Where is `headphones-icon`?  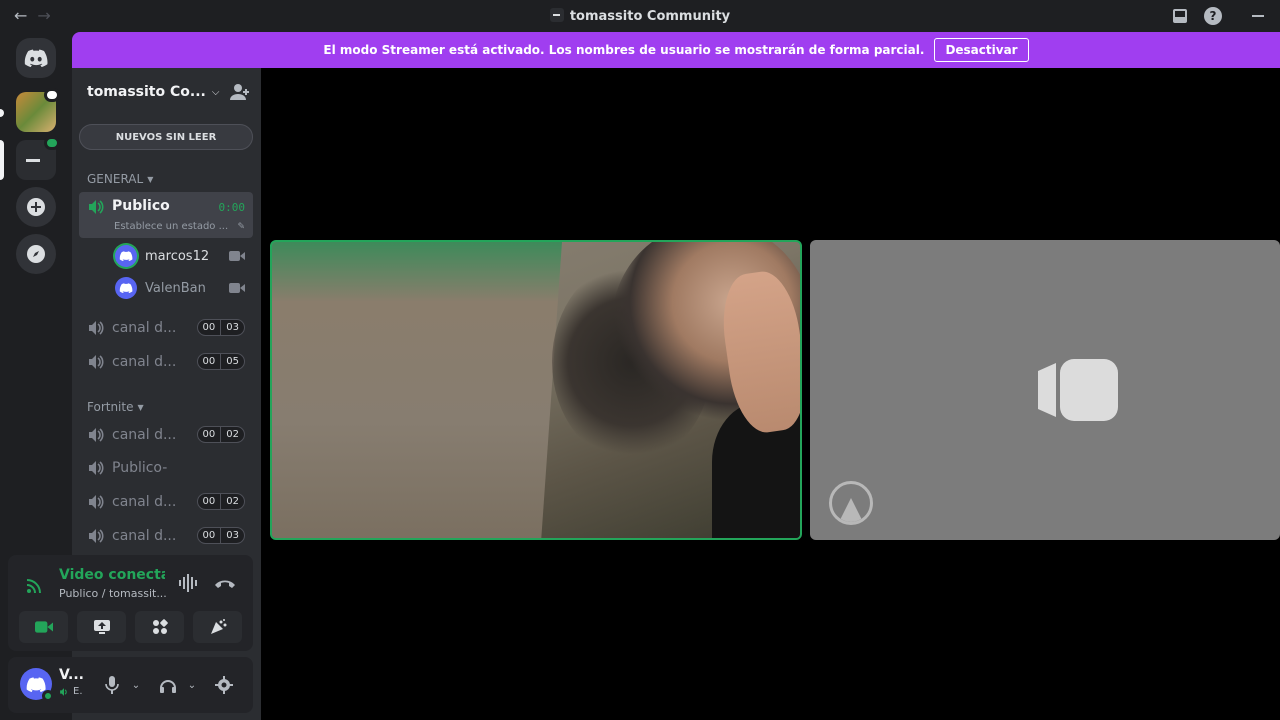 headphones-icon is located at coordinates (168, 686).